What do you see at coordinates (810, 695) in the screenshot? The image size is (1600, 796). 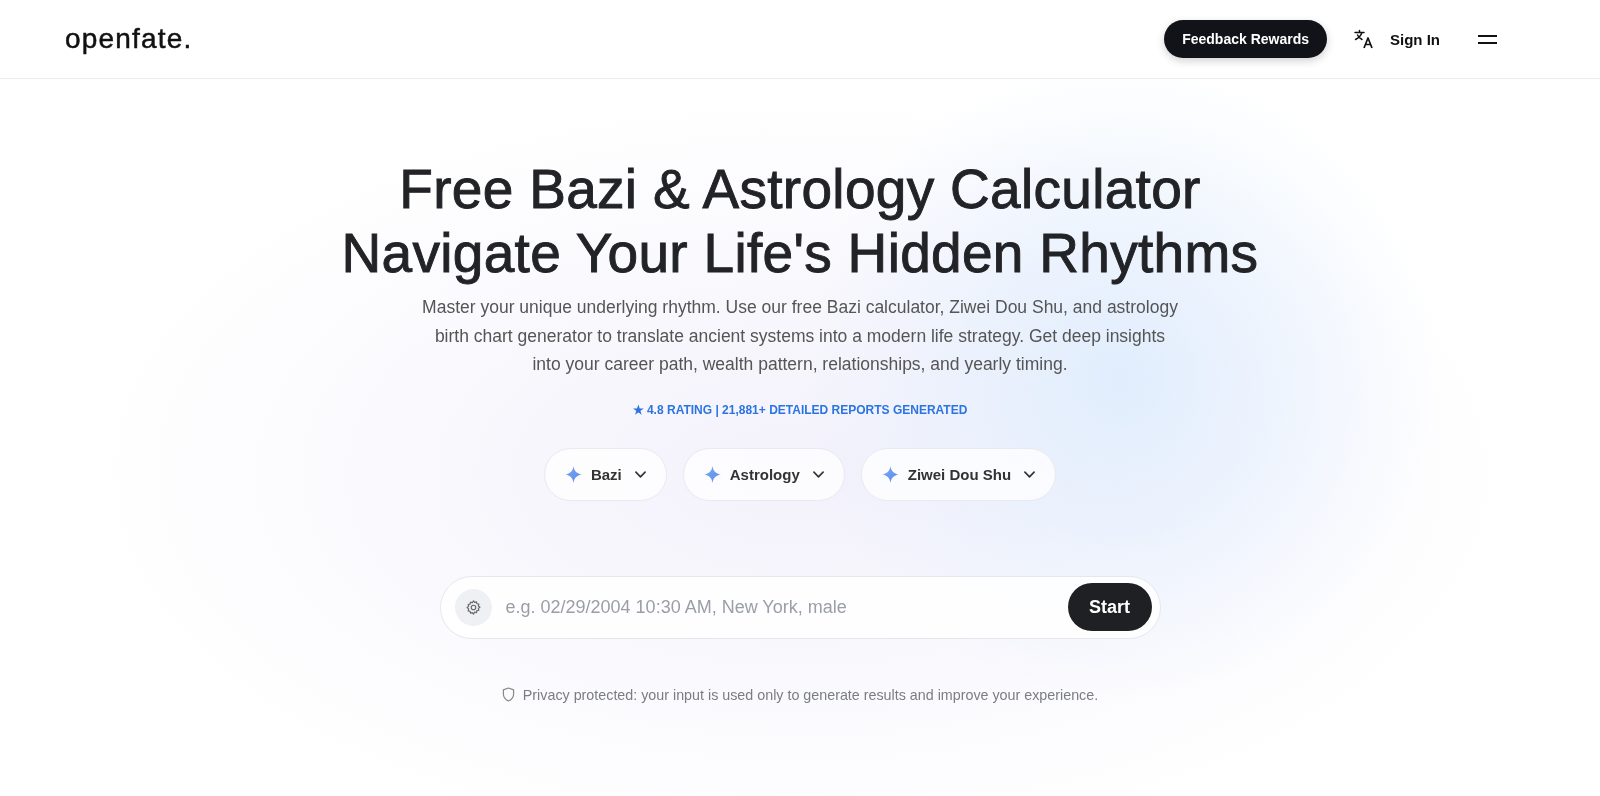 I see `privacy-note: Privacy protected: your input is used only to generate results and improve your experience.` at bounding box center [810, 695].